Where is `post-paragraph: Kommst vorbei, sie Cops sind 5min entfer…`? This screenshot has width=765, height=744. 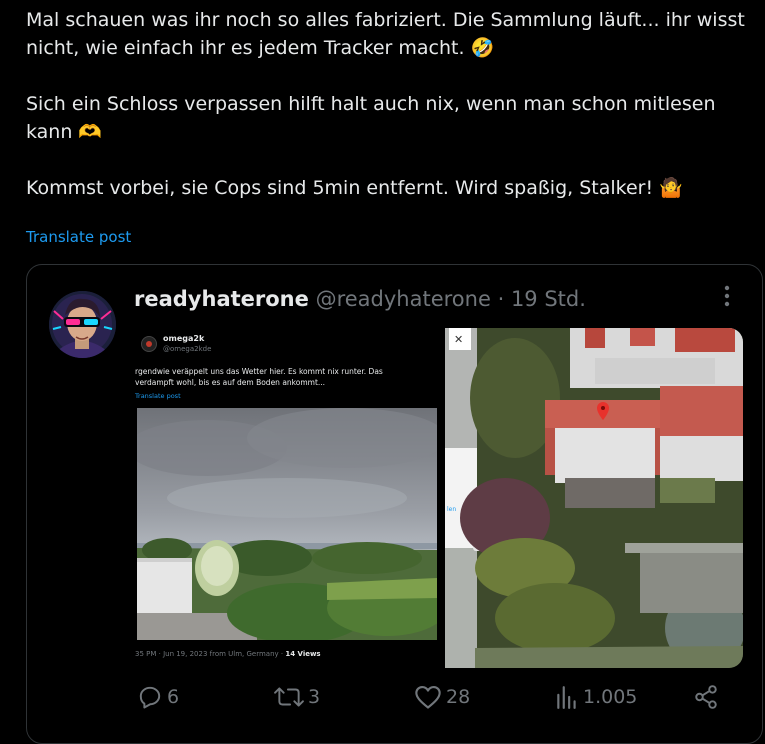
post-paragraph: Kommst vorbei, sie Cops sind 5min entfer… is located at coordinates (354, 188).